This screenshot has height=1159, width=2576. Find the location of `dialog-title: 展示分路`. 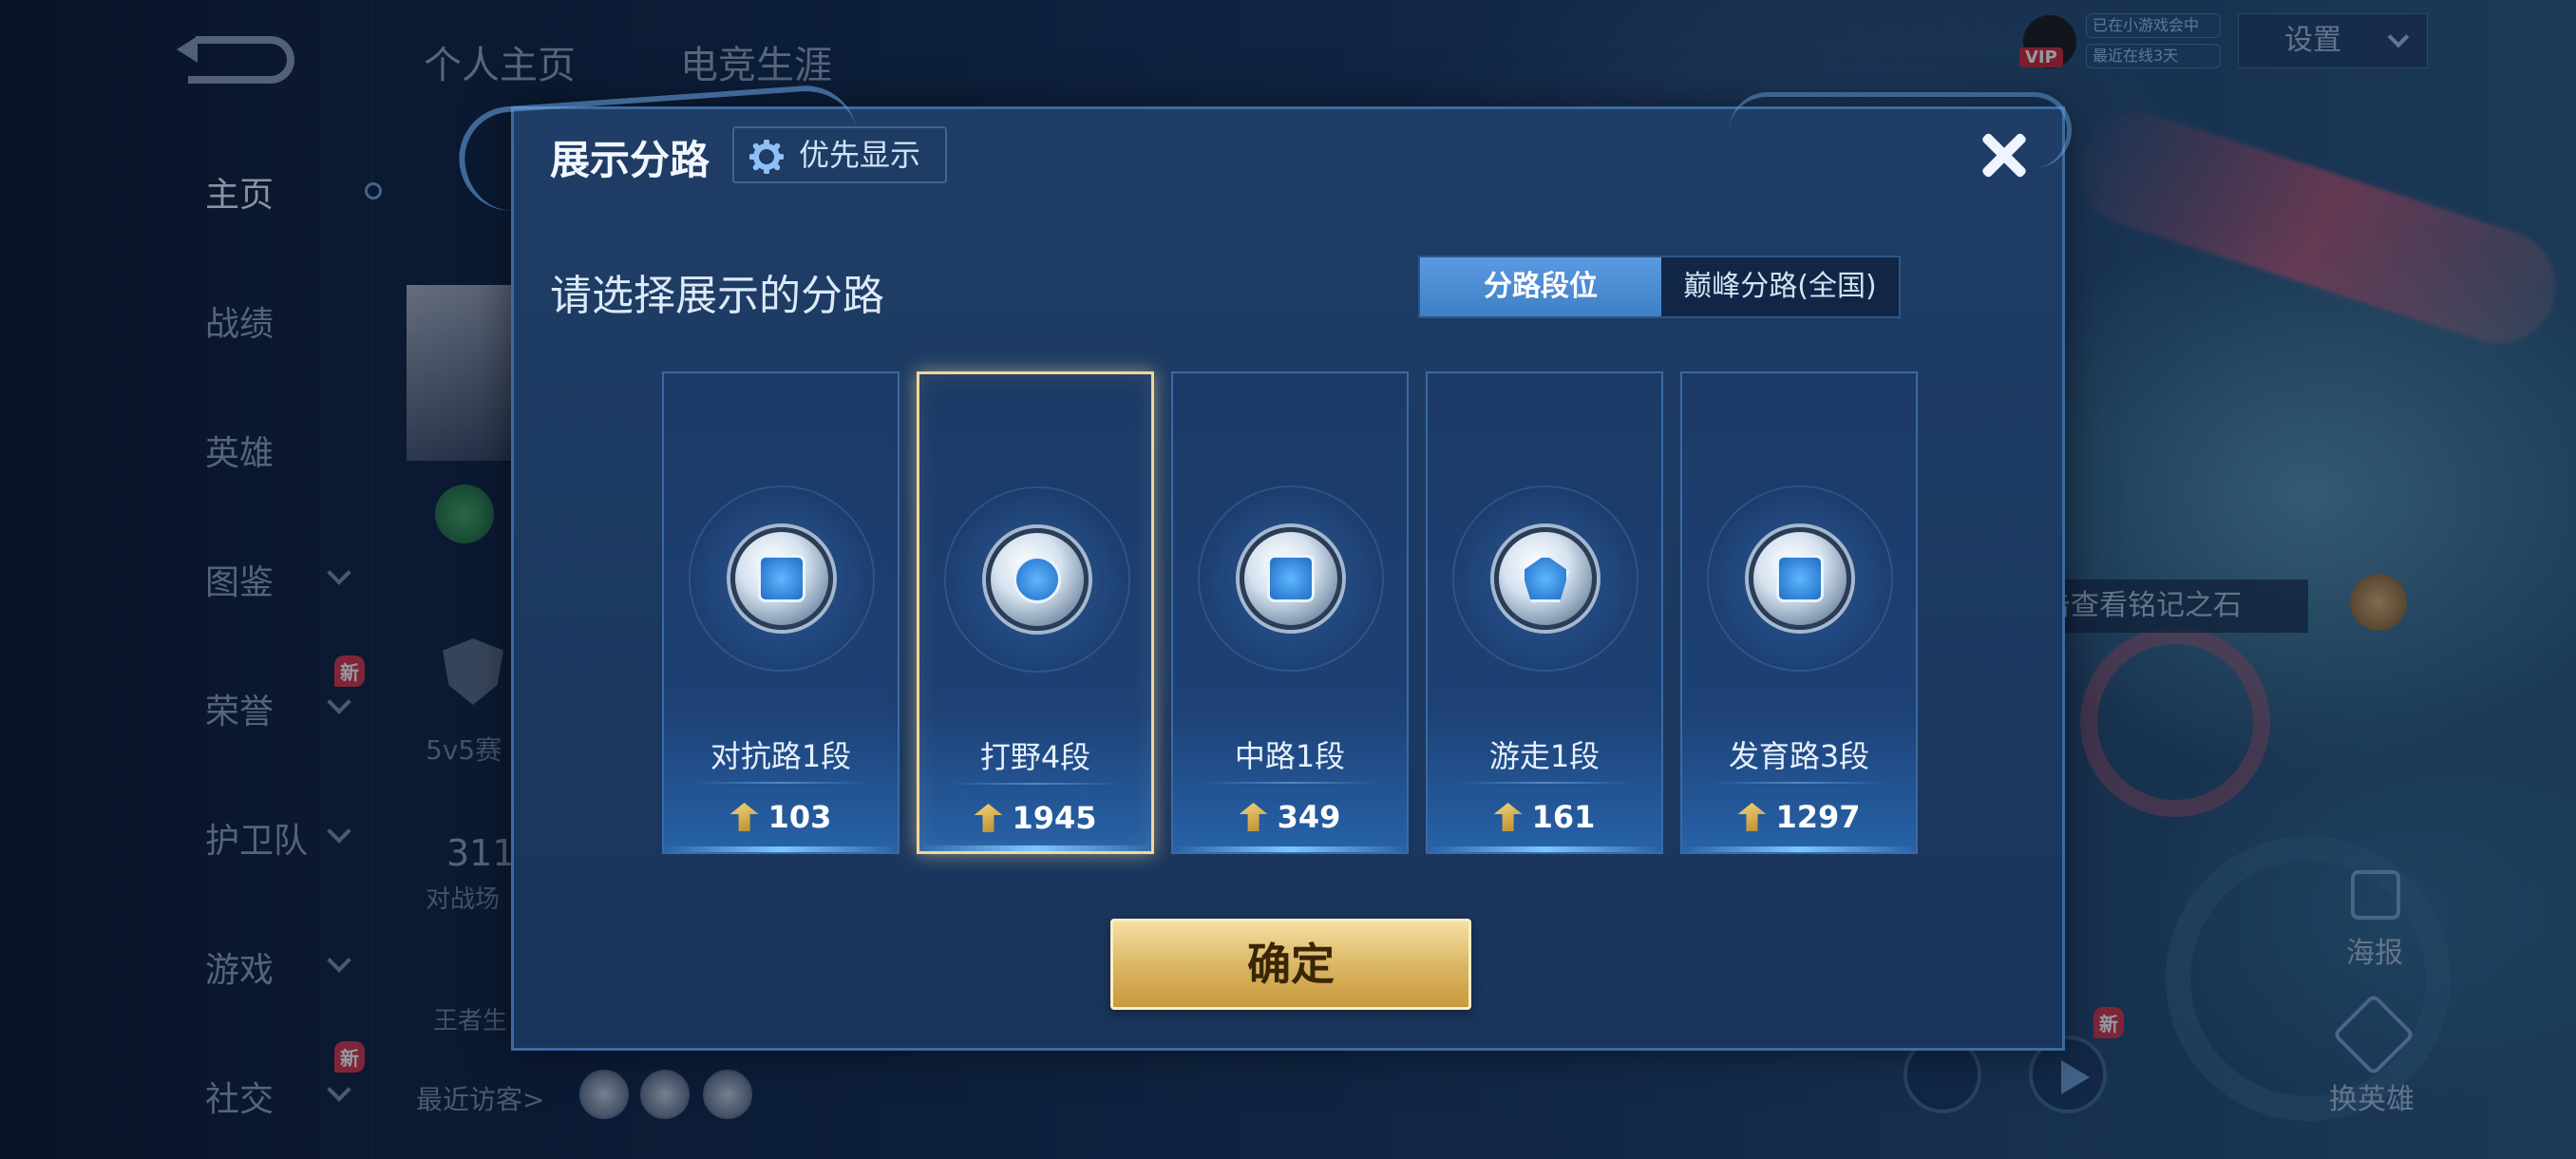

dialog-title: 展示分路 is located at coordinates (630, 160).